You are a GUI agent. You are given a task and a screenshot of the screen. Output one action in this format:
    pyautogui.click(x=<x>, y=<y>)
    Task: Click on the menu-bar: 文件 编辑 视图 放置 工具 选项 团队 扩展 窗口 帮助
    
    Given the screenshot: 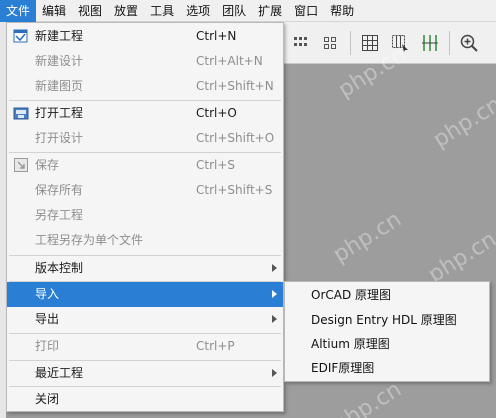 What is the action you would take?
    pyautogui.click(x=248, y=11)
    